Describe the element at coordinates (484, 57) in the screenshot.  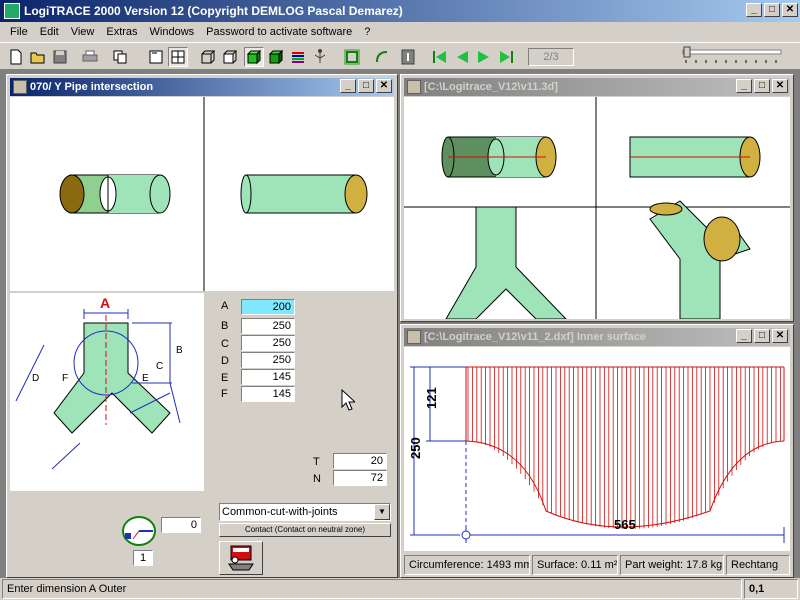
I see `next-page-icon` at that location.